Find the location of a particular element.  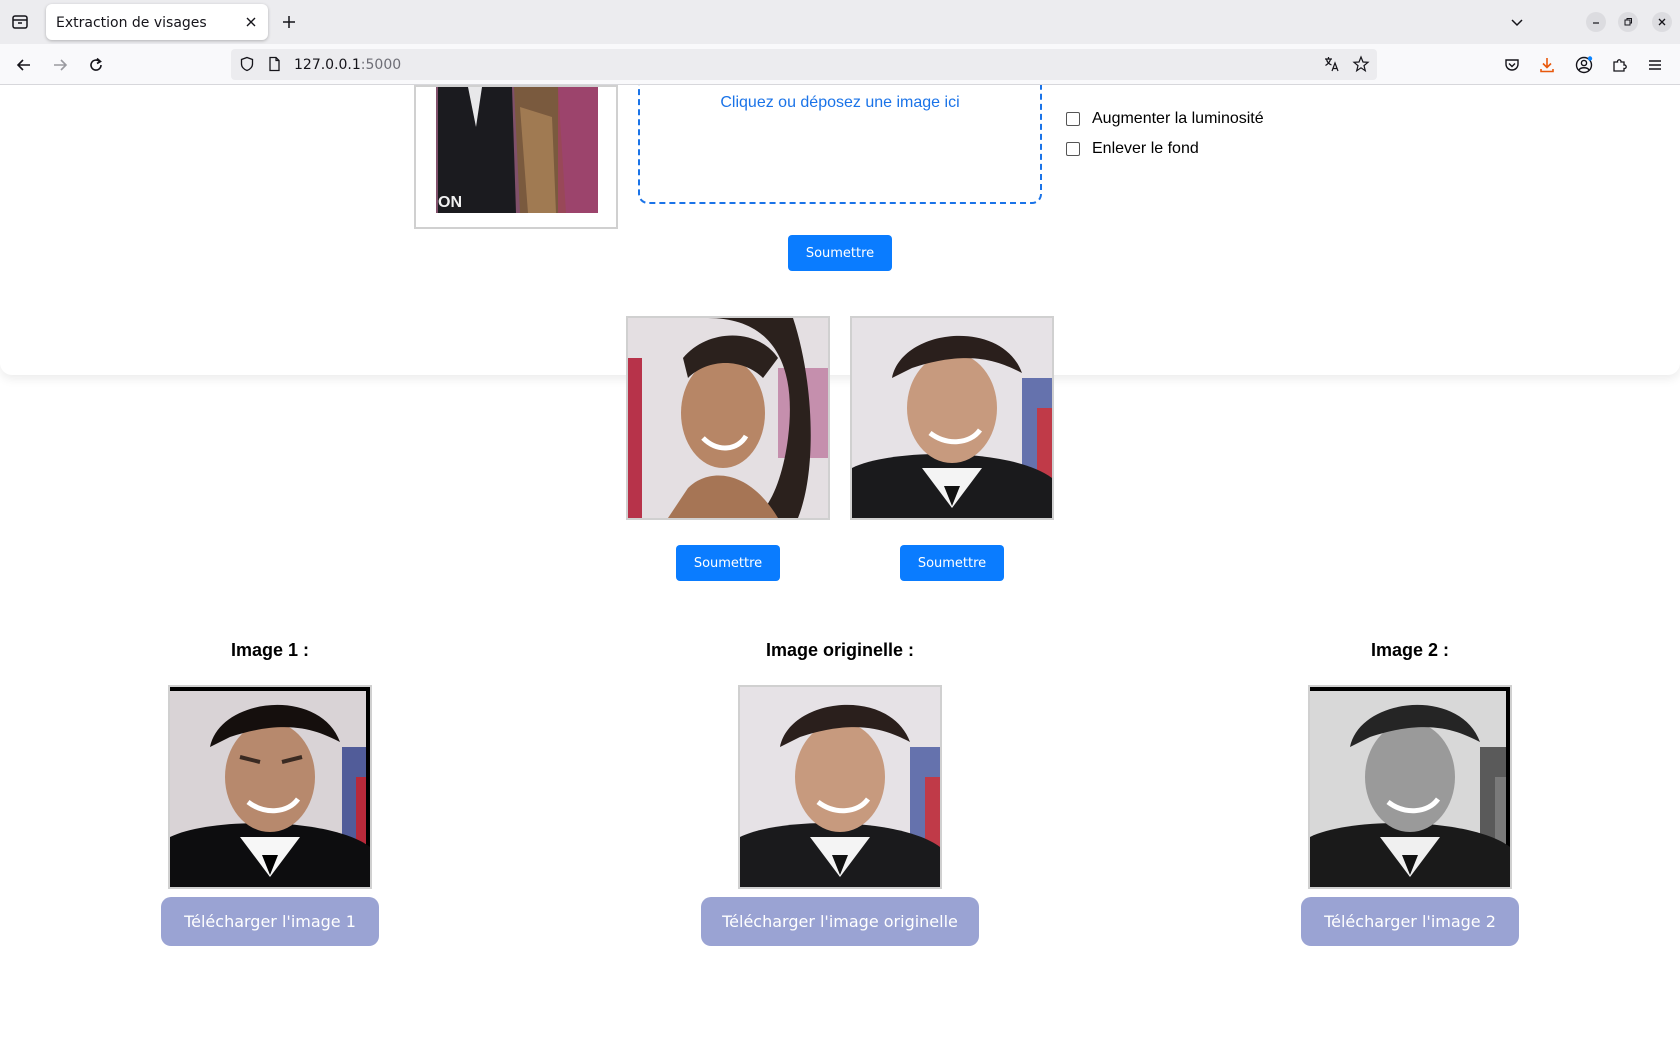

option-brightness: Augmenter la luminosité is located at coordinates (1165, 119).